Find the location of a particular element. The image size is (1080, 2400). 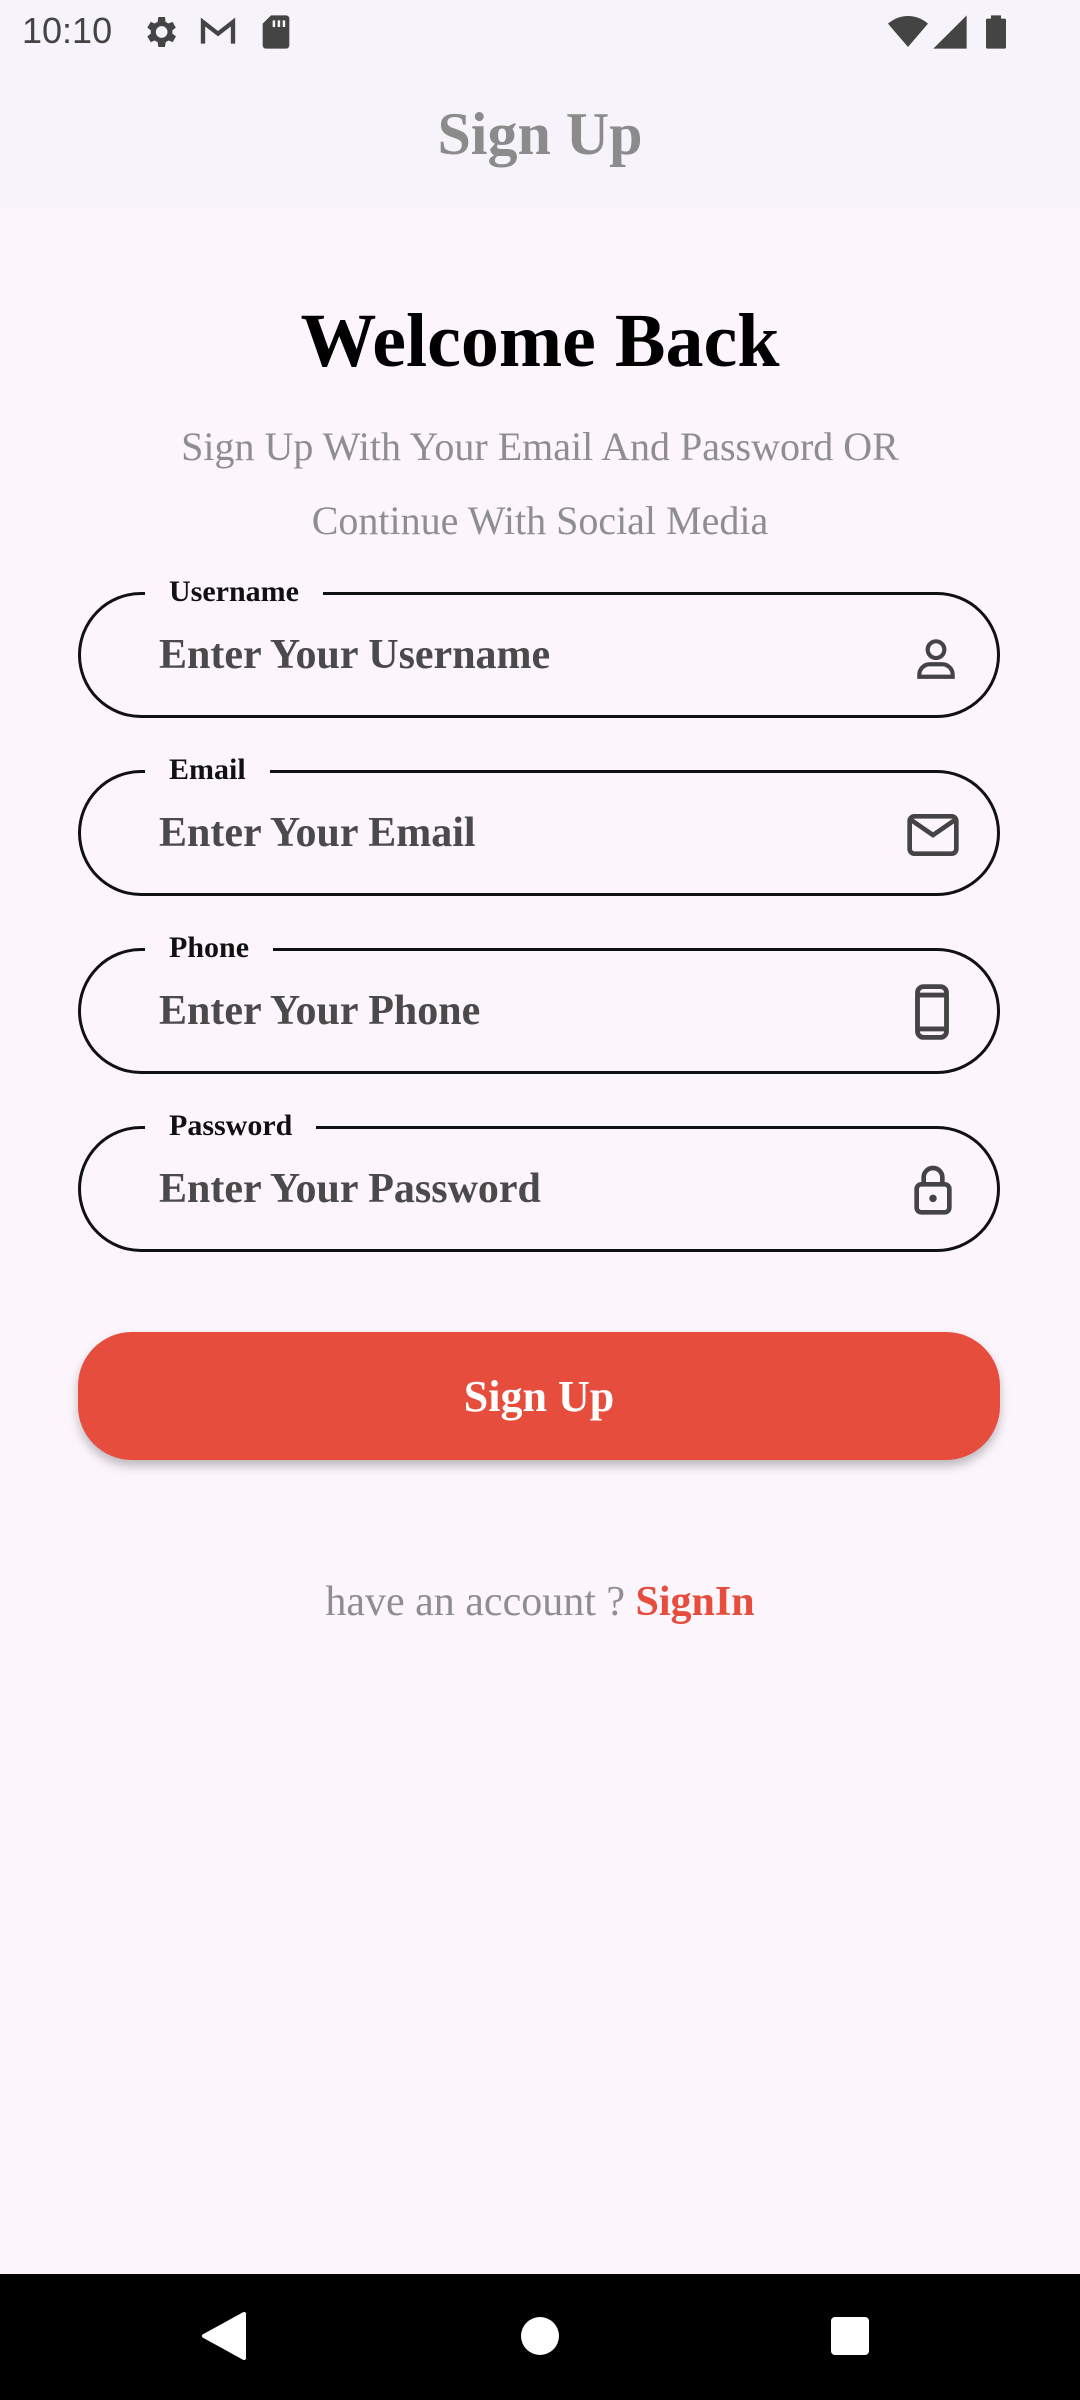

email-label: Email is located at coordinates (207, 770).